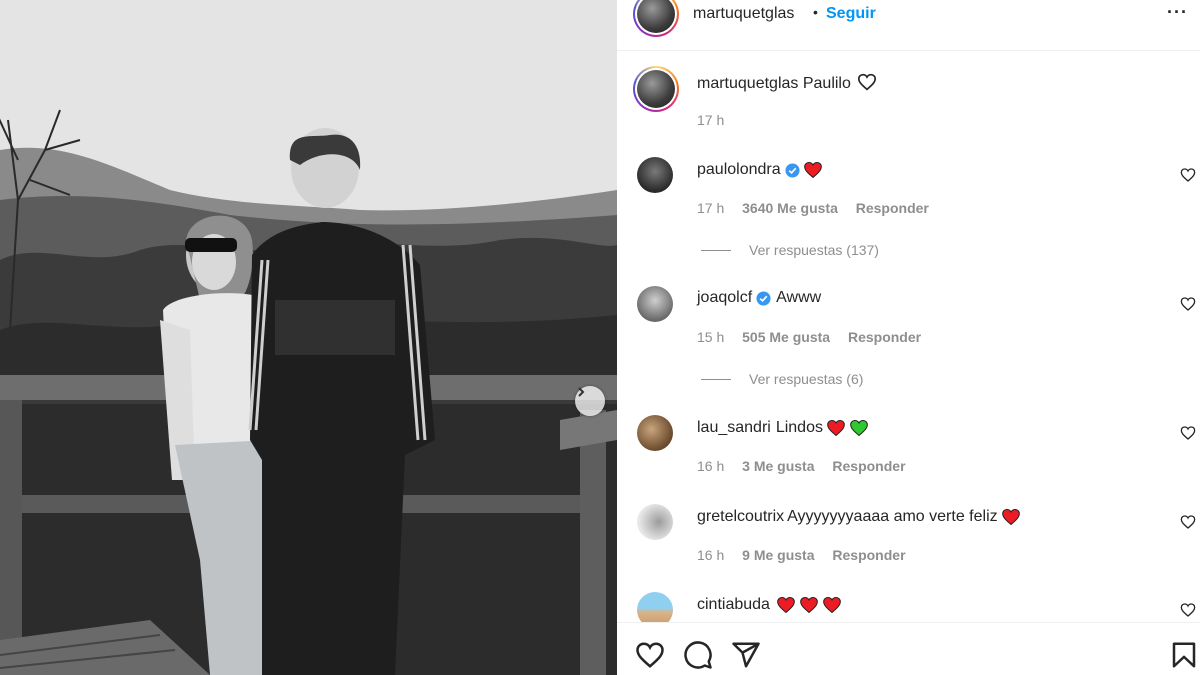 The height and width of the screenshot is (675, 1200). I want to click on caption-time: 17 h, so click(711, 120).